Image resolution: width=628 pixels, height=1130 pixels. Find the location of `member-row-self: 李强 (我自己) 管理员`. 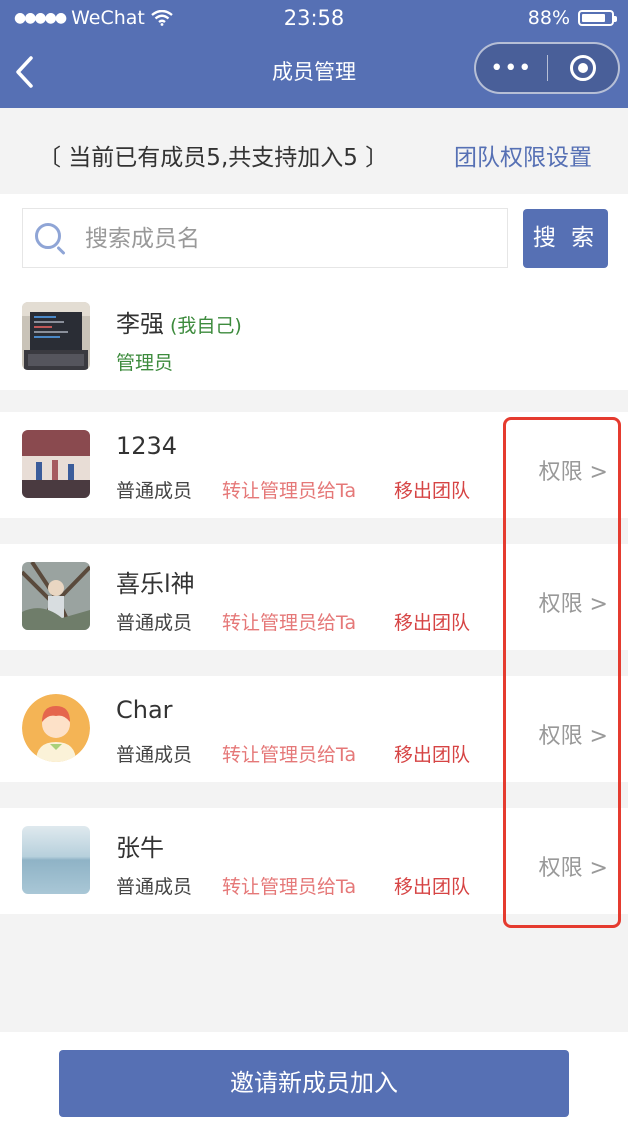

member-row-self: 李强 (我自己) 管理员 is located at coordinates (314, 337).